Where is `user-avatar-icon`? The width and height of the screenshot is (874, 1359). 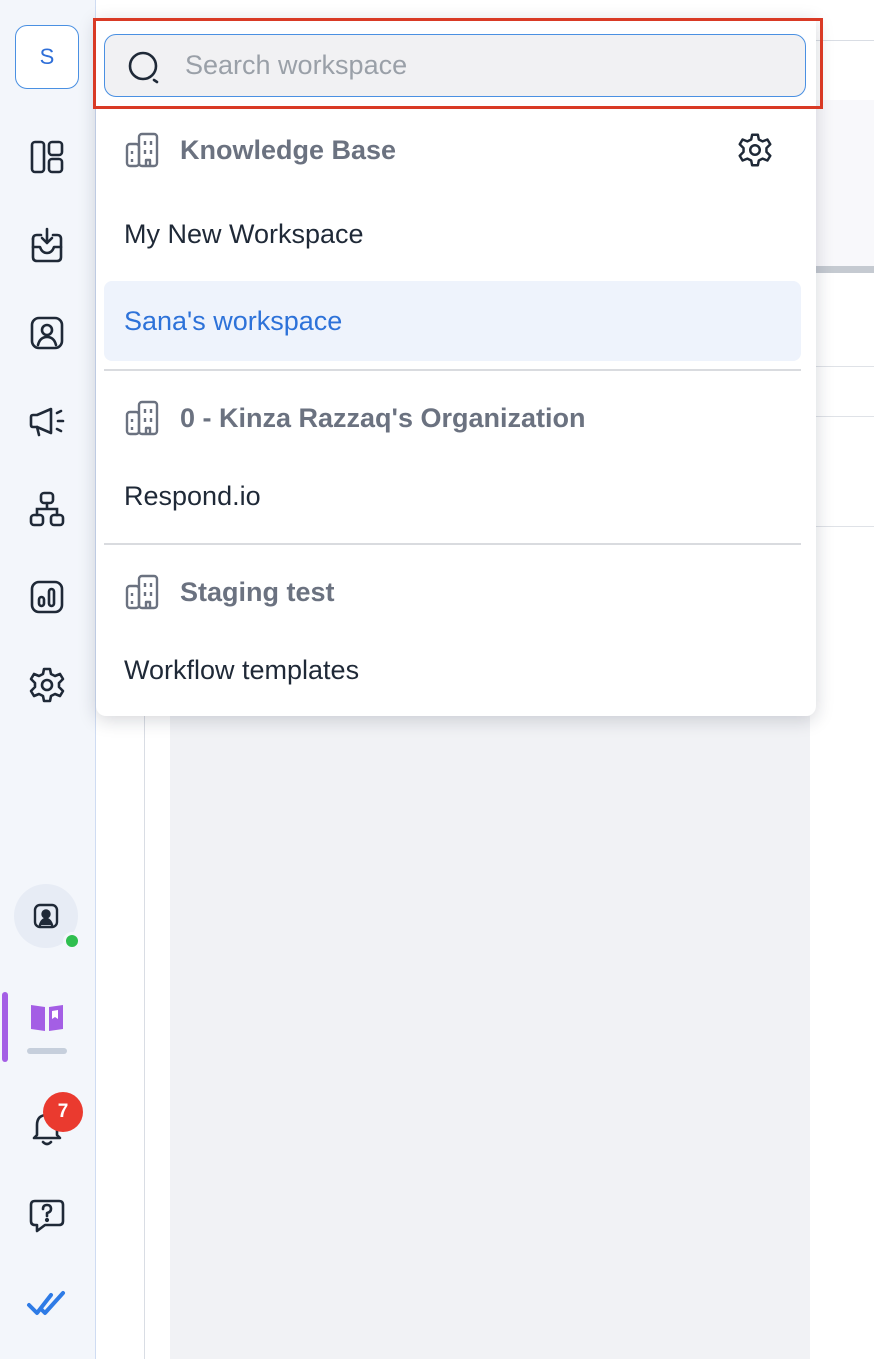
user-avatar-icon is located at coordinates (46, 916).